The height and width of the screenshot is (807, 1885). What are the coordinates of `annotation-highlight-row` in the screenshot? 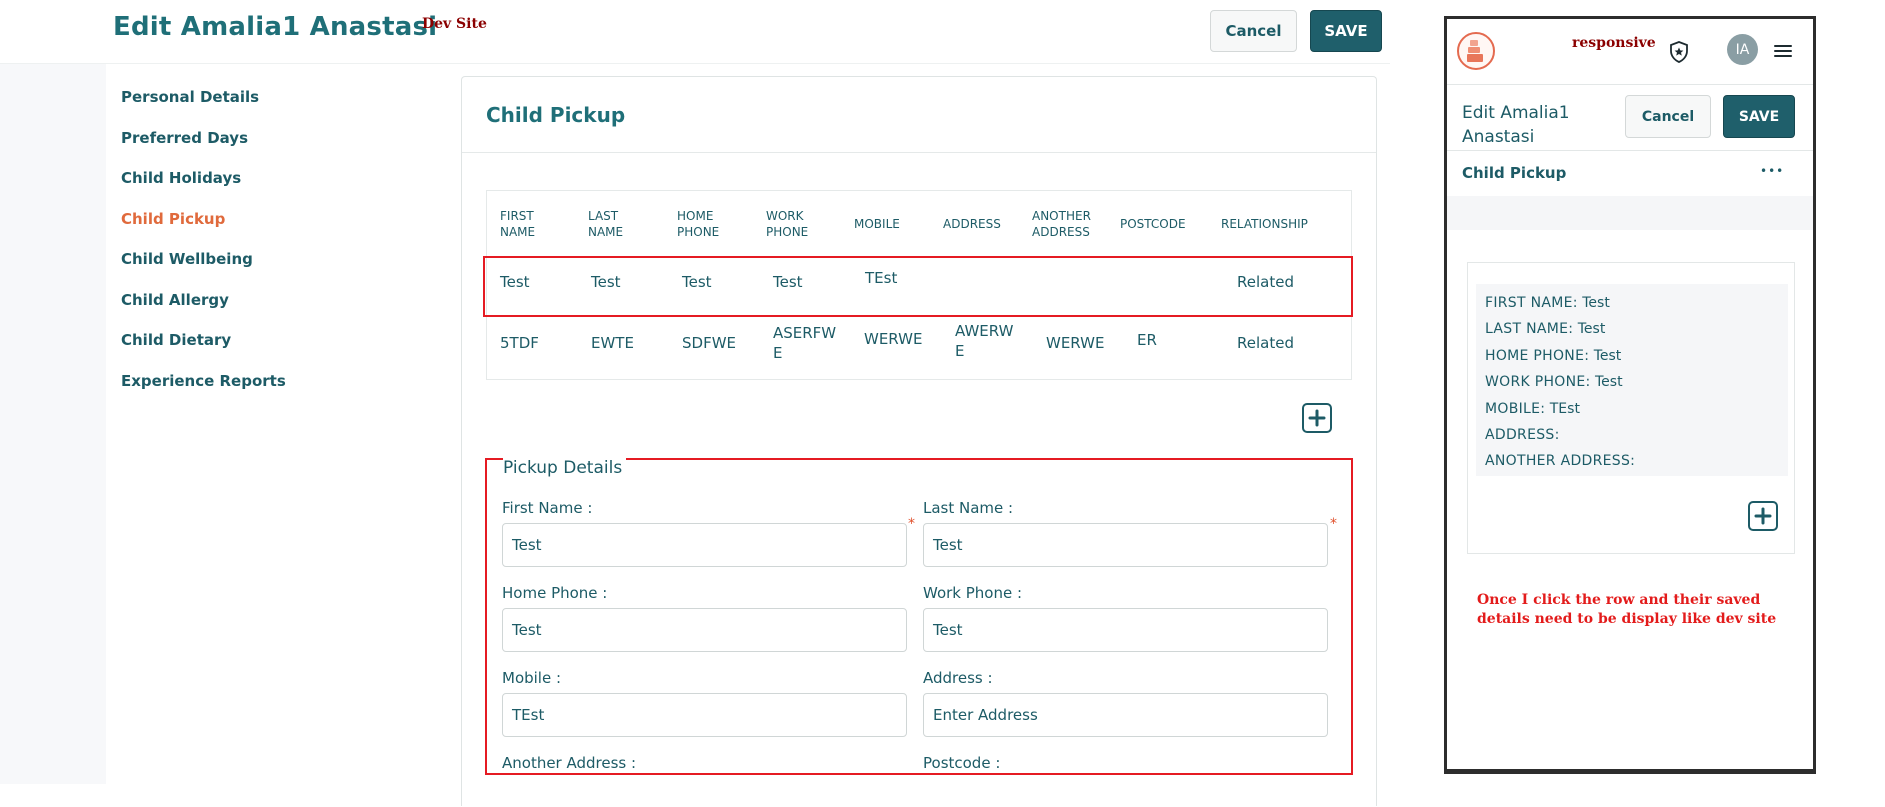 It's located at (918, 286).